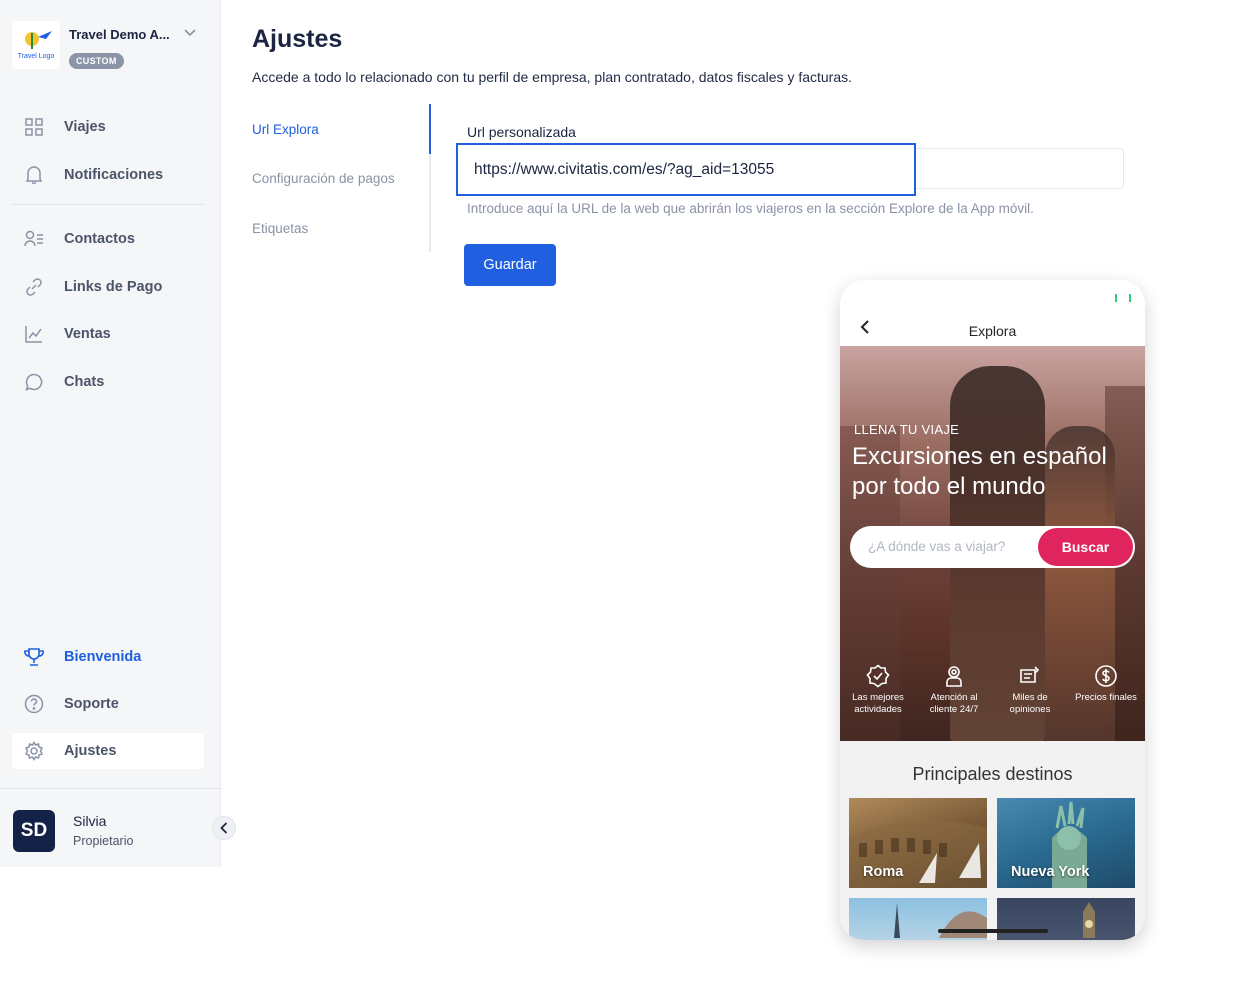 Image resolution: width=1242 pixels, height=997 pixels. Describe the element at coordinates (1030, 674) in the screenshot. I see `reviews-icon` at that location.